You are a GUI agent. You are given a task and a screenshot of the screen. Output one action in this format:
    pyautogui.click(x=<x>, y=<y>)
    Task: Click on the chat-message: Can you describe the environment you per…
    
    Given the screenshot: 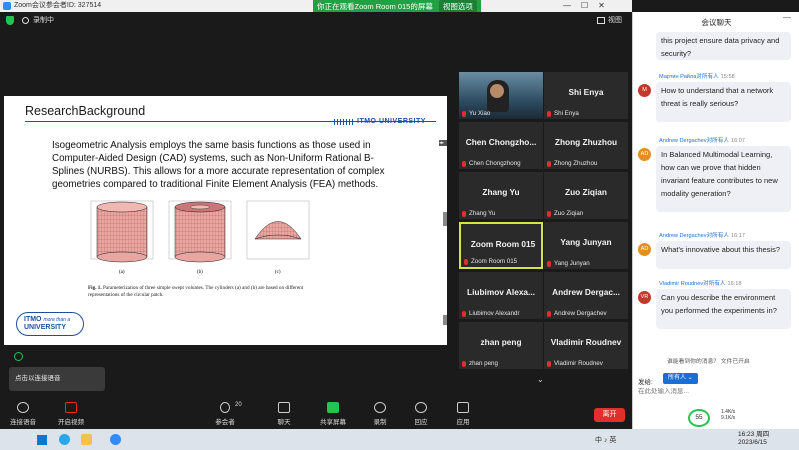 What is the action you would take?
    pyautogui.click(x=723, y=309)
    